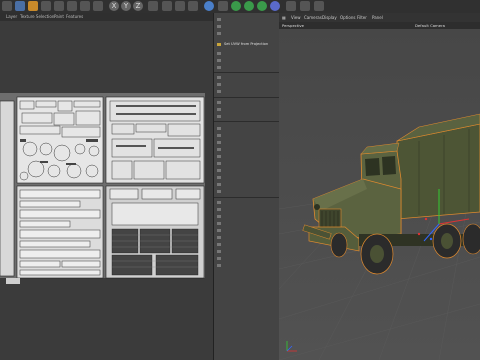 Image resolution: width=480 pixels, height=360 pixels. What do you see at coordinates (347, 17) in the screenshot?
I see `menu-options: Options` at bounding box center [347, 17].